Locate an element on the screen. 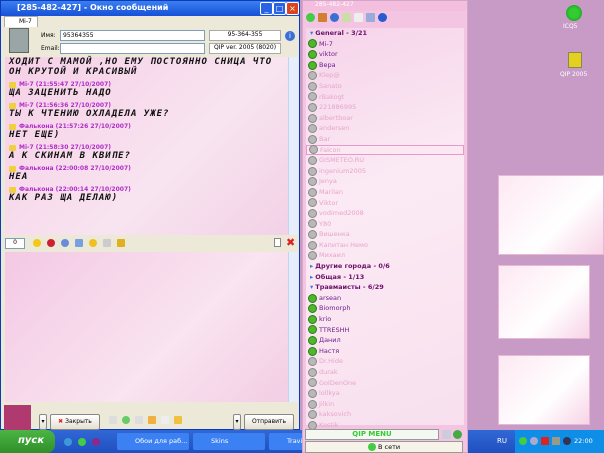 This screenshot has width=604, height=453. new-page-icon is located at coordinates (277, 242).